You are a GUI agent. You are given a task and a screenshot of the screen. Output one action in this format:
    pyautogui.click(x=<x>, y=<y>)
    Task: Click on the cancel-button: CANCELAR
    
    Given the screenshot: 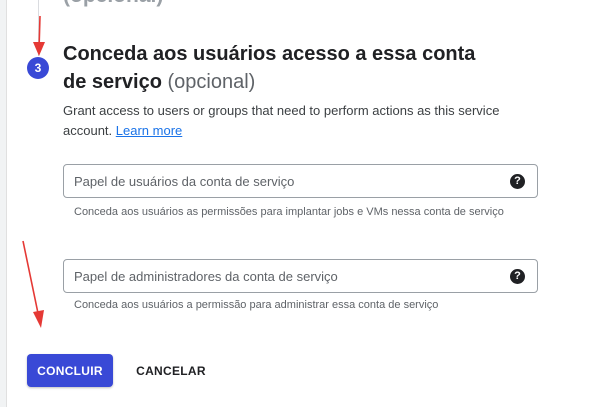 What is the action you would take?
    pyautogui.click(x=171, y=370)
    